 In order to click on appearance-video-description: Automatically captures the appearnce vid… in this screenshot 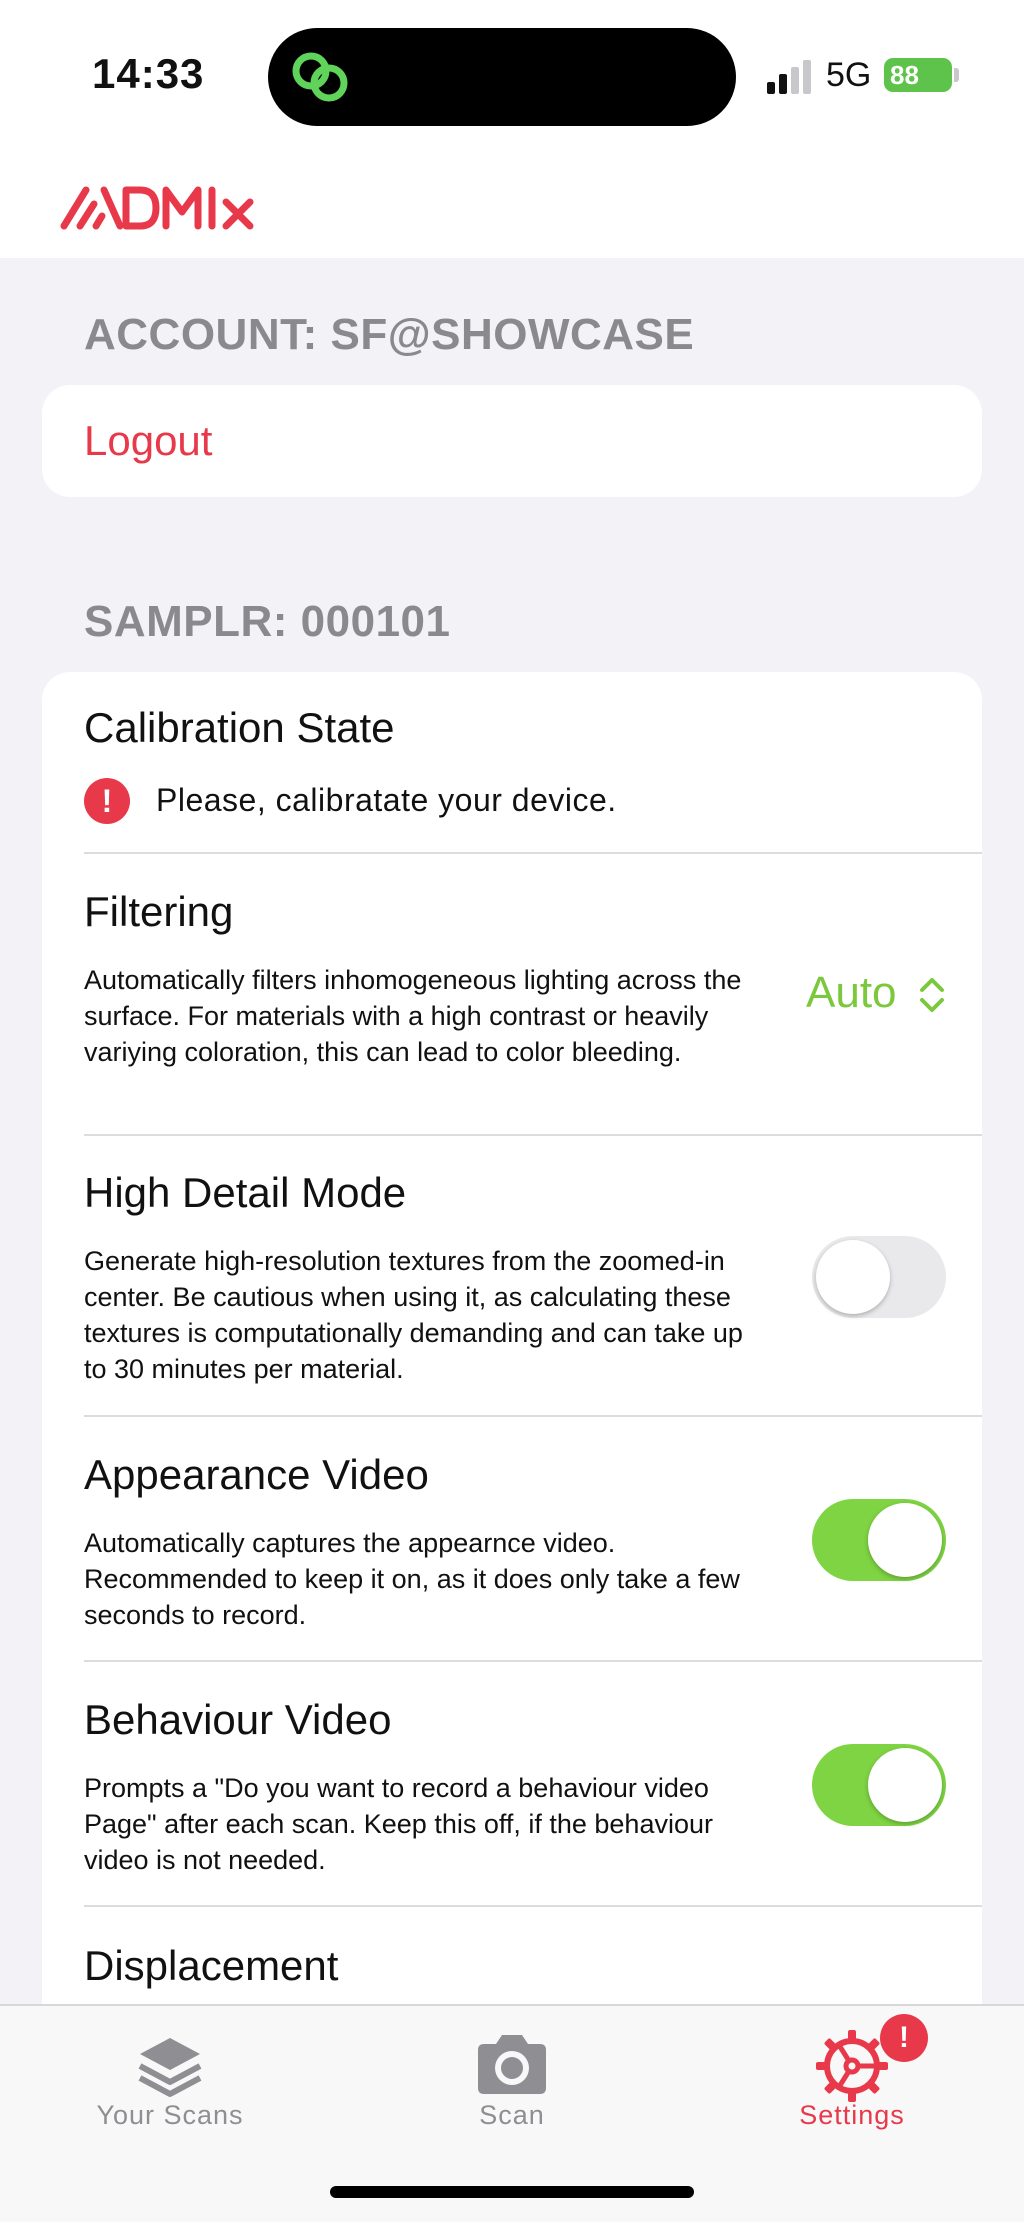, I will do `click(412, 1579)`.